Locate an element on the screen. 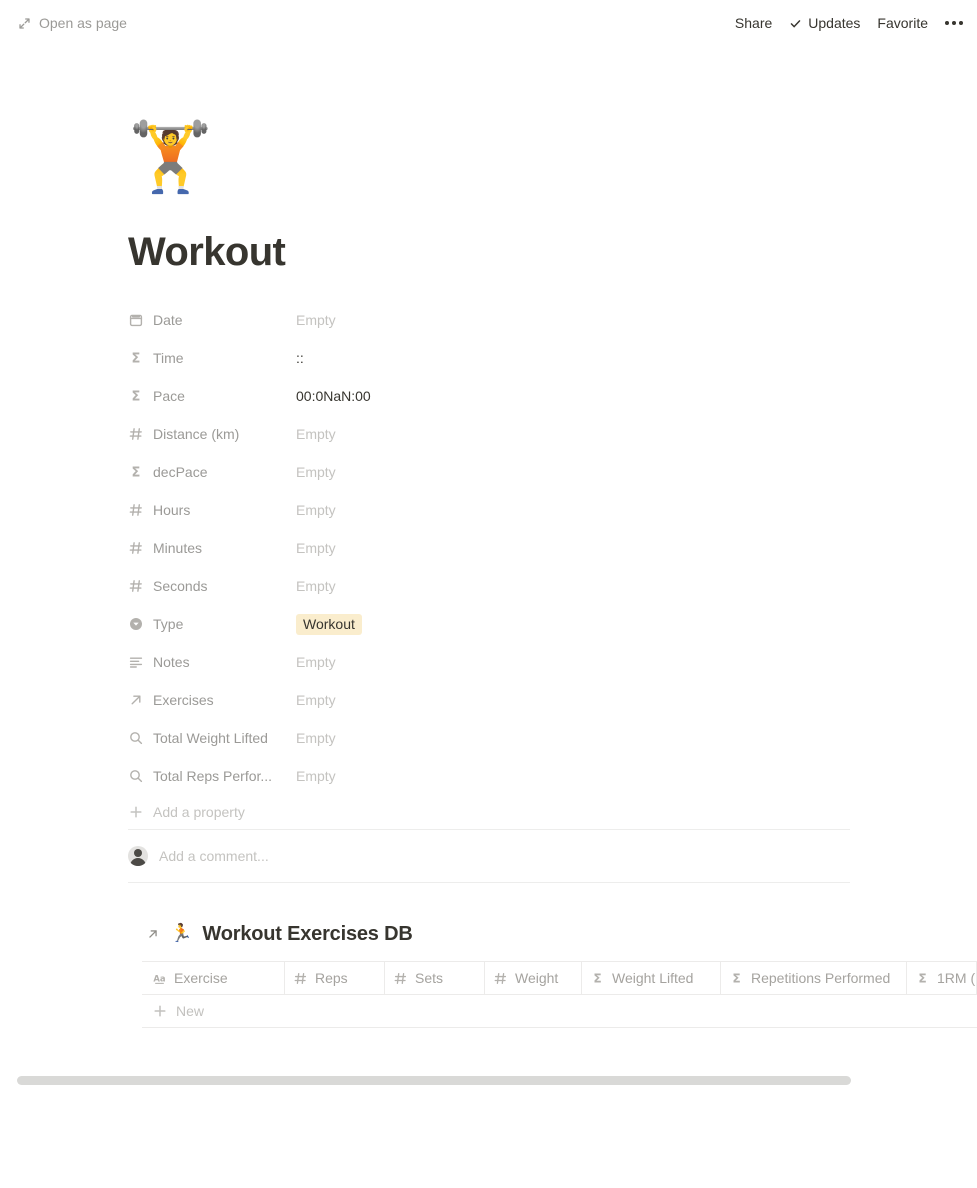 This screenshot has width=977, height=1188. horizontal-scrollbar-track is located at coordinates (488, 1080).